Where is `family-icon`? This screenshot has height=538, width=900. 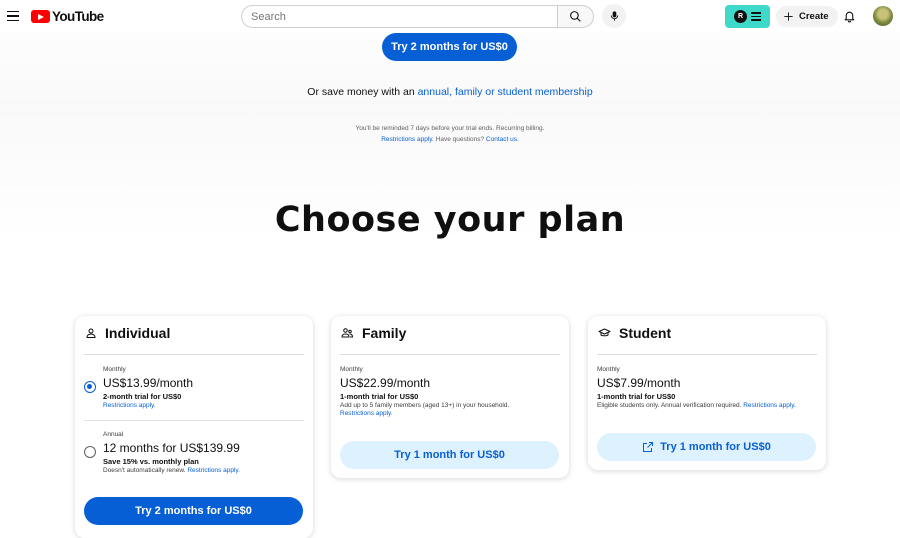
family-icon is located at coordinates (347, 333).